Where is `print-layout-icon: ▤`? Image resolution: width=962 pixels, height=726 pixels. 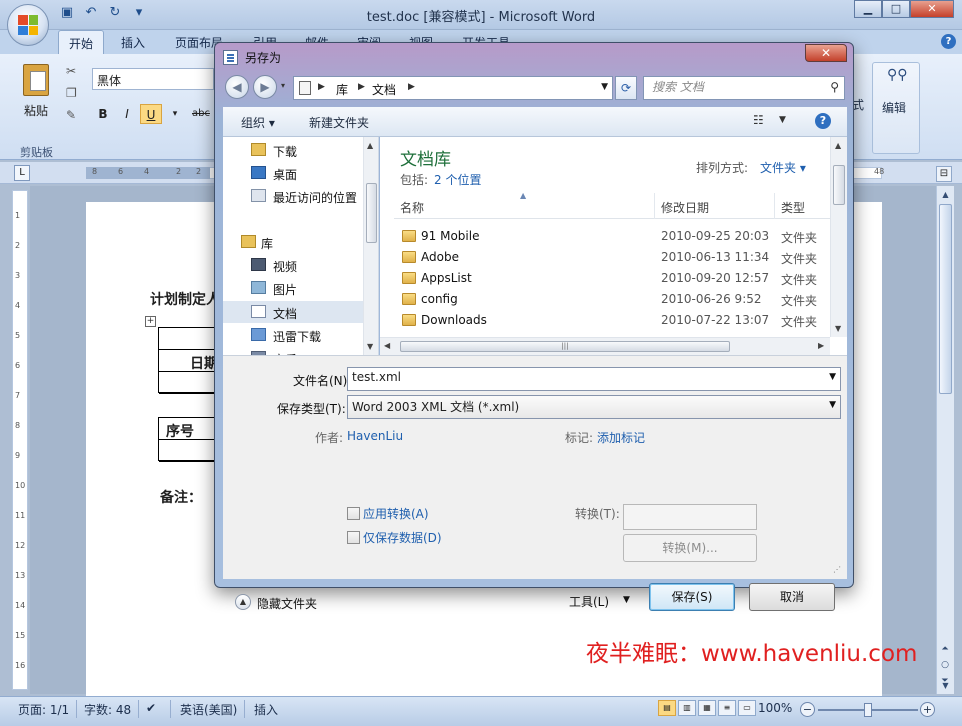
print-layout-icon: ▤ is located at coordinates (667, 708).